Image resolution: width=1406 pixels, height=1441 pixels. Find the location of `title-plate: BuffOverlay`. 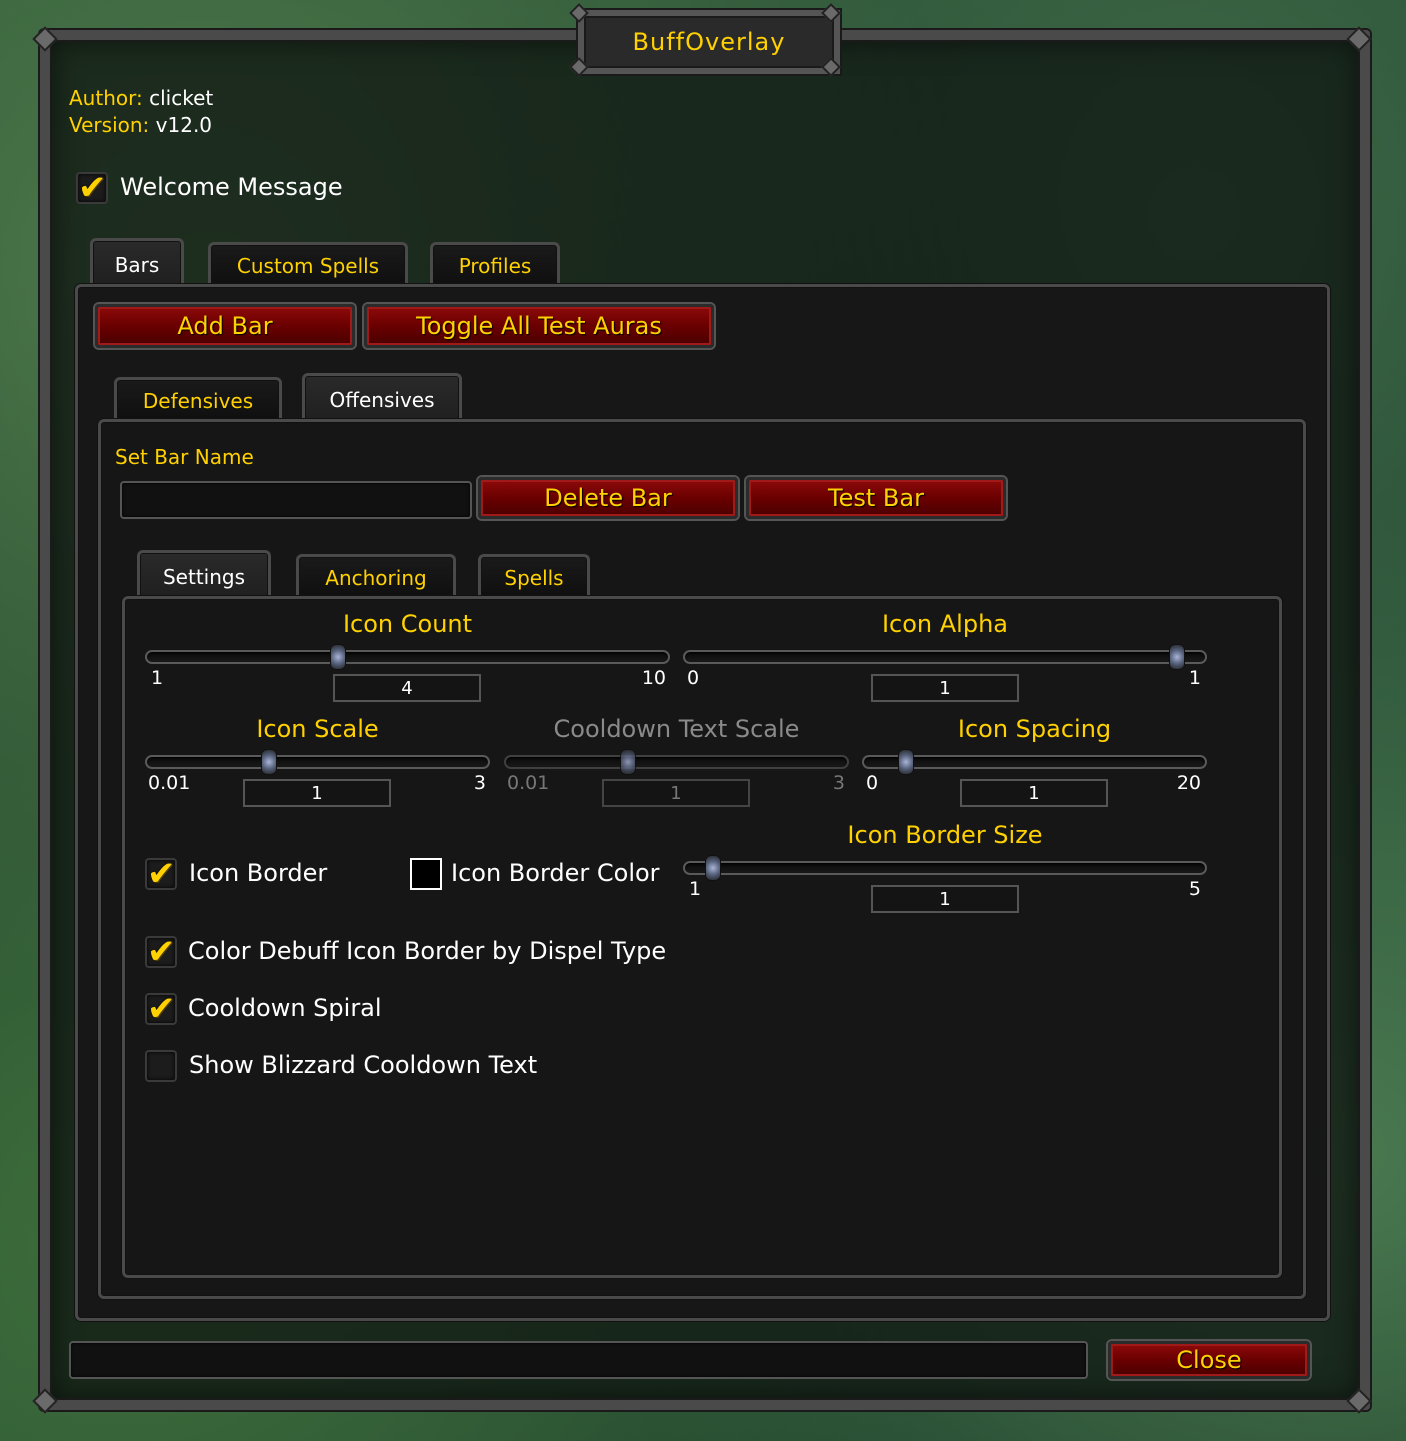

title-plate: BuffOverlay is located at coordinates (709, 42).